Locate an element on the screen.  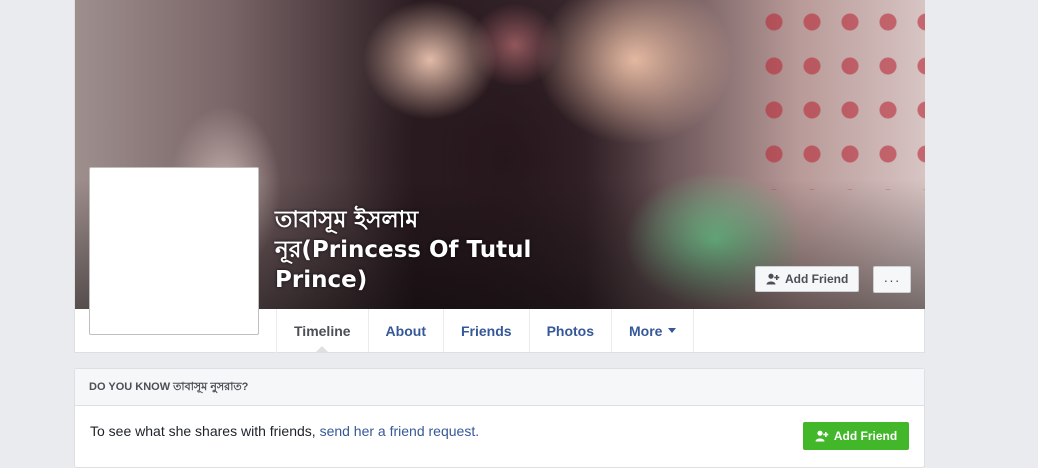
add-friend-button: Add Friend is located at coordinates (807, 279).